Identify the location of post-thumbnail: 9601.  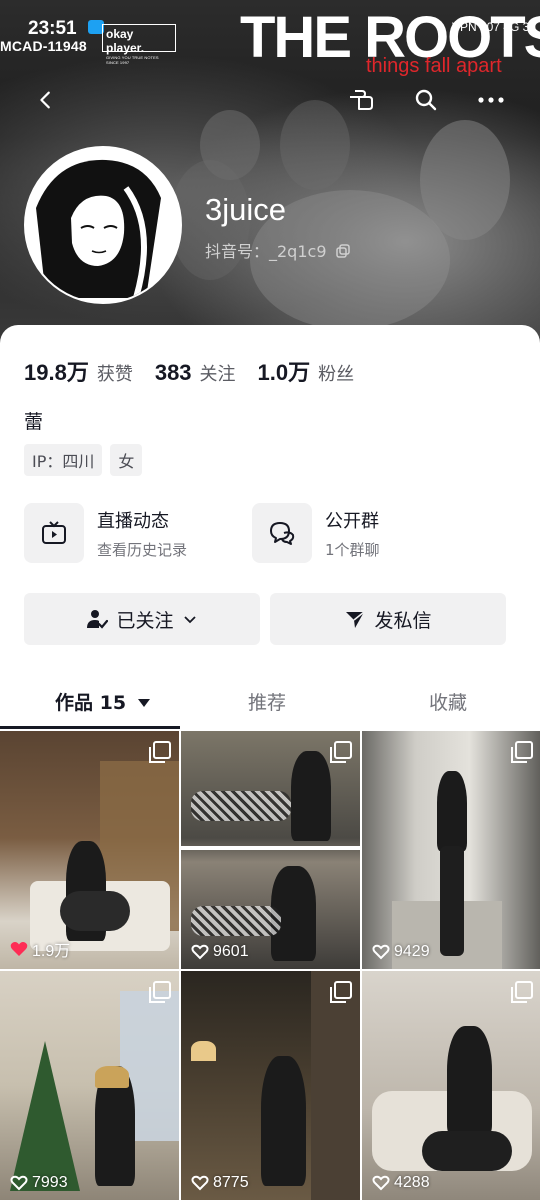
(270, 850).